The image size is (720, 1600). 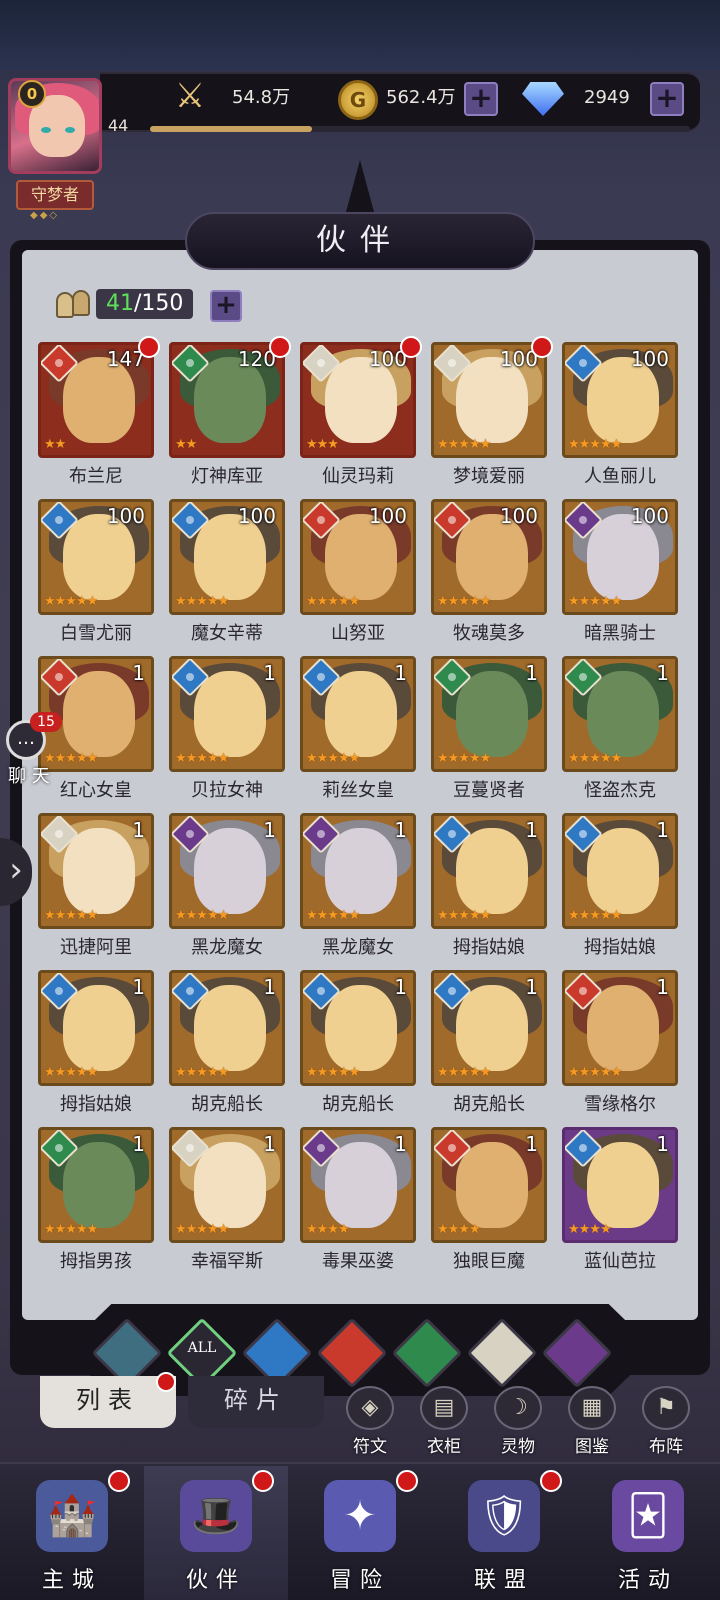 I want to click on hero-portrait: 100 ★★★, so click(x=358, y=400).